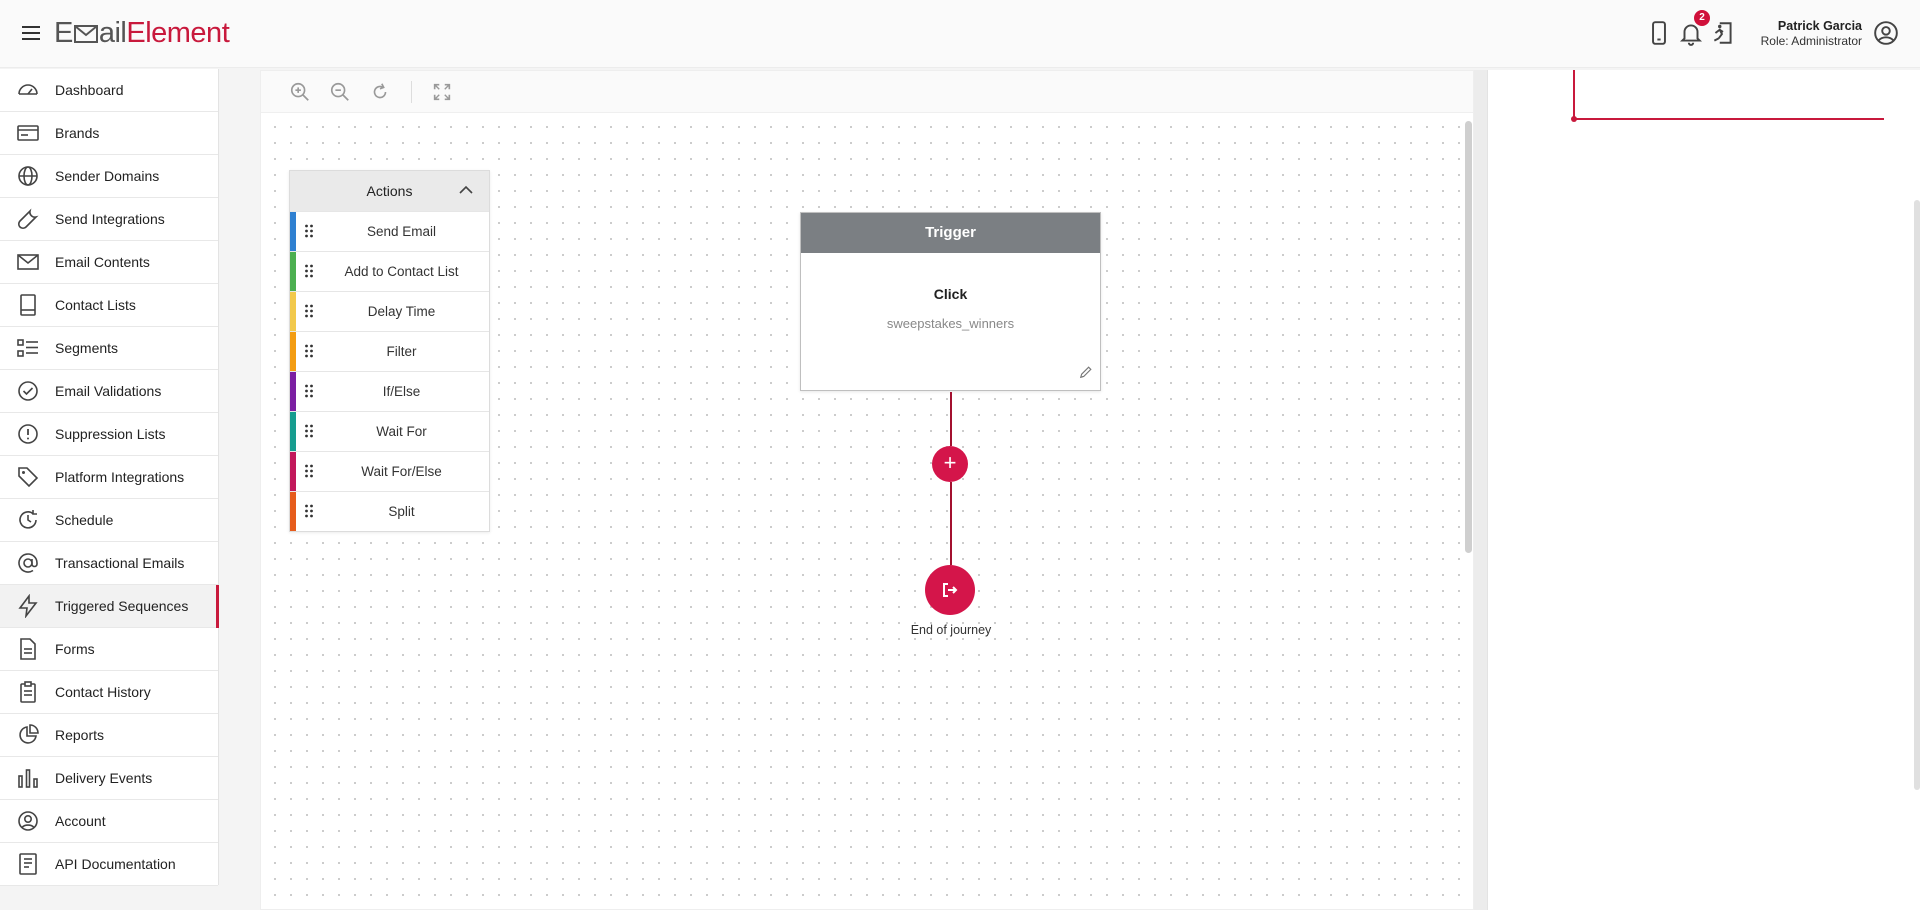 Image resolution: width=1920 pixels, height=910 pixels. What do you see at coordinates (104, 778) in the screenshot?
I see `sidebar-item-label: Delivery Events` at bounding box center [104, 778].